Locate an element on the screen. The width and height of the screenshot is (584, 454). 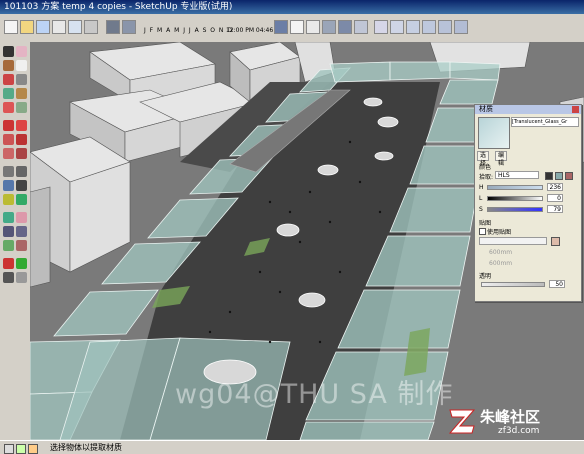
xray-icon is located at coordinates (281, 27).